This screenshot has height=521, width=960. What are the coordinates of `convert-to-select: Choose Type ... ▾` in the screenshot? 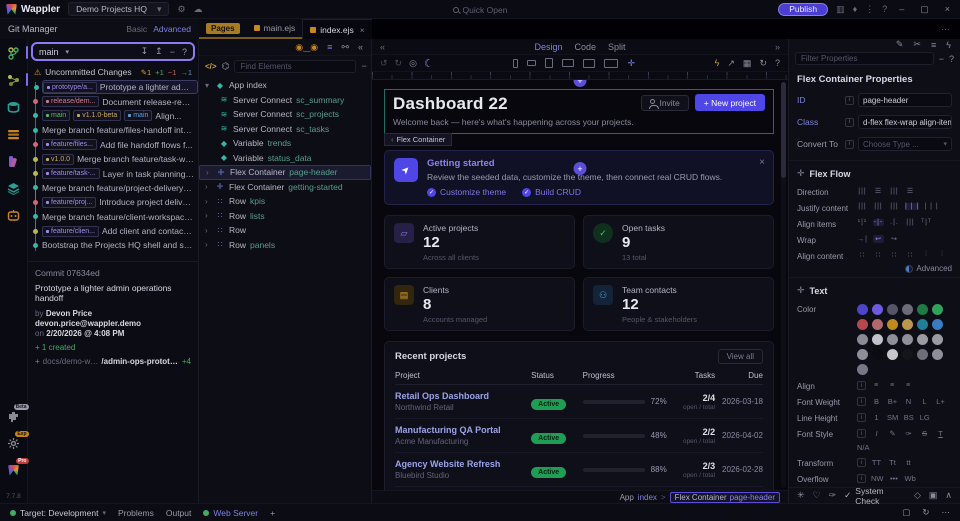 It's located at (905, 144).